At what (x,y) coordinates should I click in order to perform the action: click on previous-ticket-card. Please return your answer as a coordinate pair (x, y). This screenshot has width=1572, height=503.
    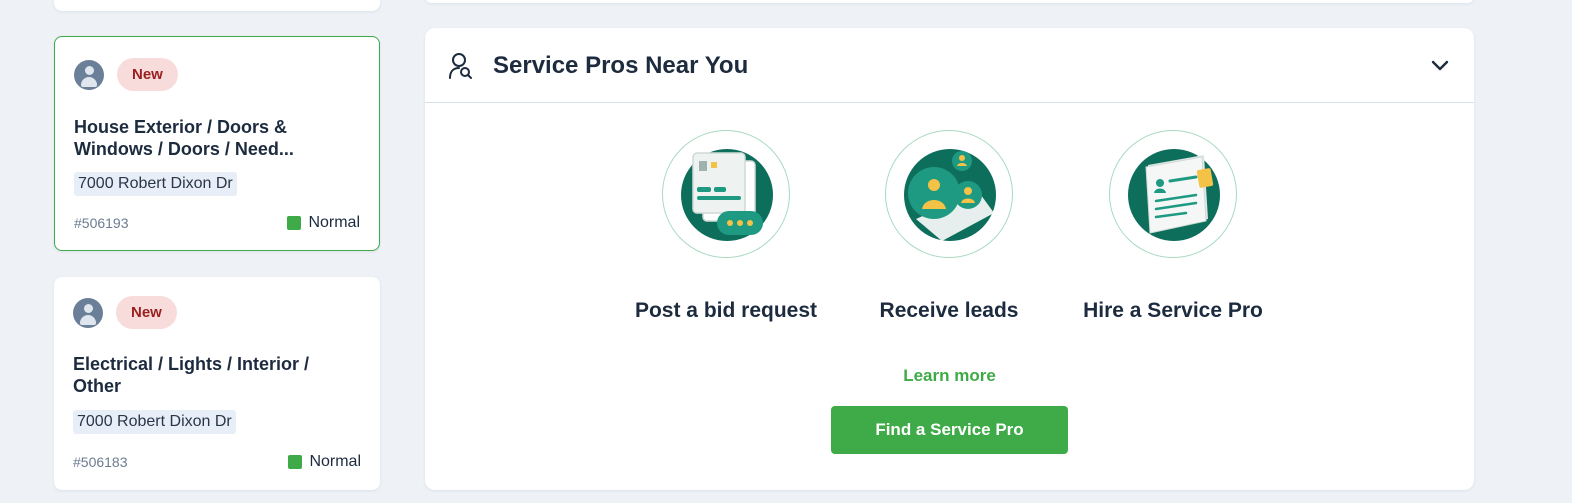
    Looking at the image, I should click on (217, 5).